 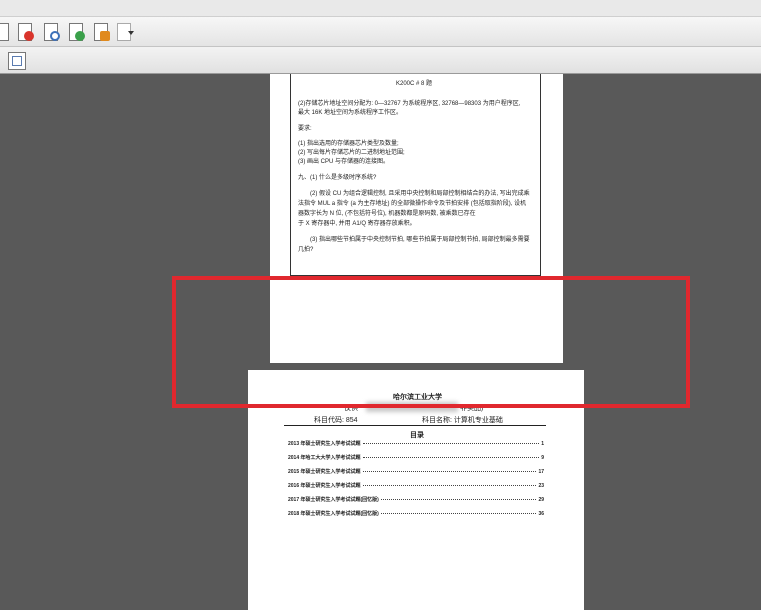 What do you see at coordinates (357, 224) in the screenshot?
I see `question-9-2-line-4: 于 X 寄存器中, 并用 A1/Q 寄存器存放乘积。` at bounding box center [357, 224].